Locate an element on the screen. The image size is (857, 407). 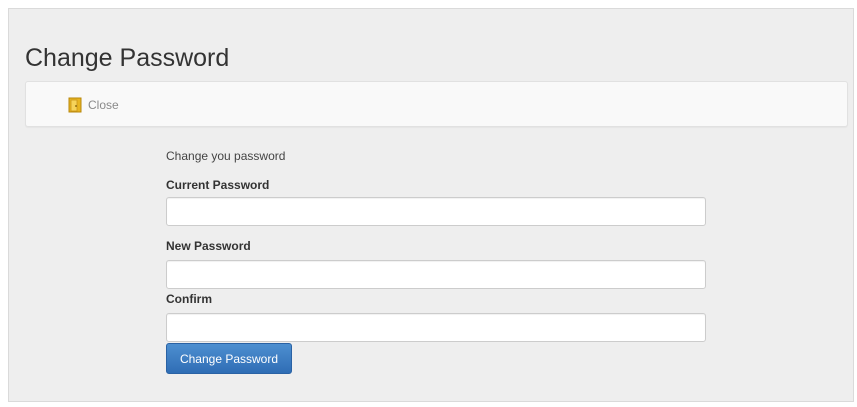
new-password-label: New Password is located at coordinates (208, 246).